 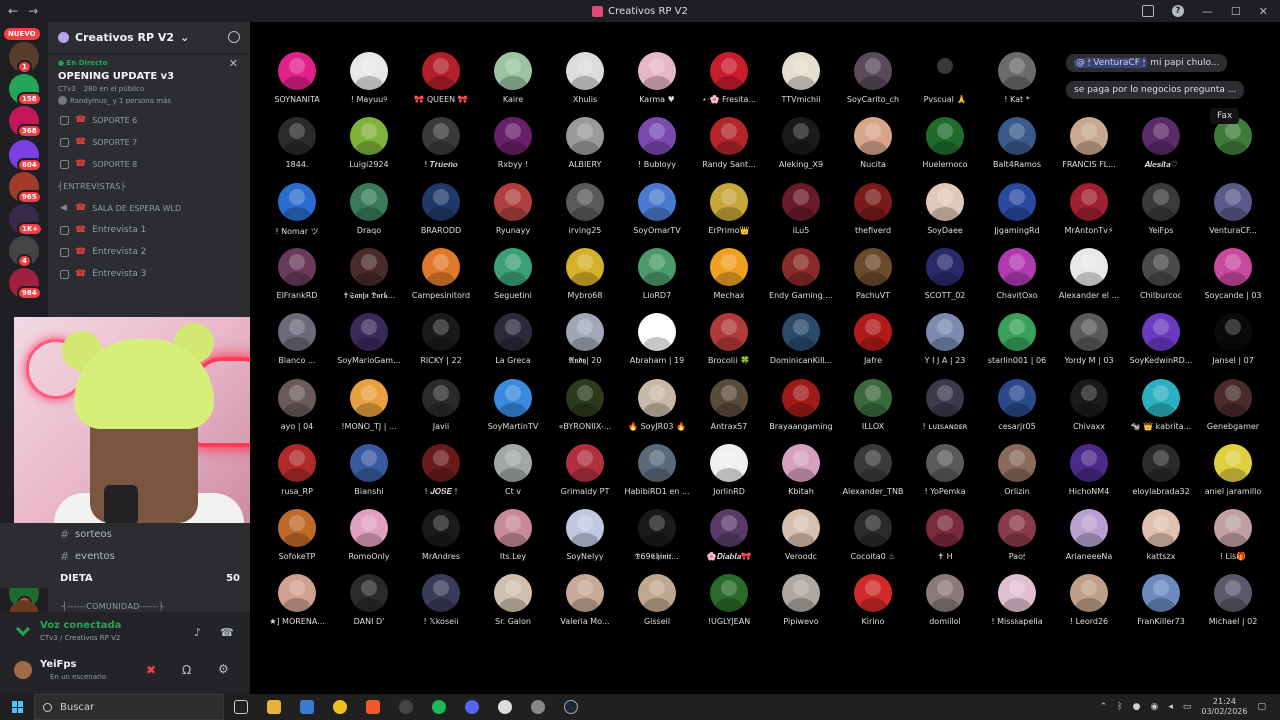 I want to click on invite-people-icon, so click(x=234, y=37).